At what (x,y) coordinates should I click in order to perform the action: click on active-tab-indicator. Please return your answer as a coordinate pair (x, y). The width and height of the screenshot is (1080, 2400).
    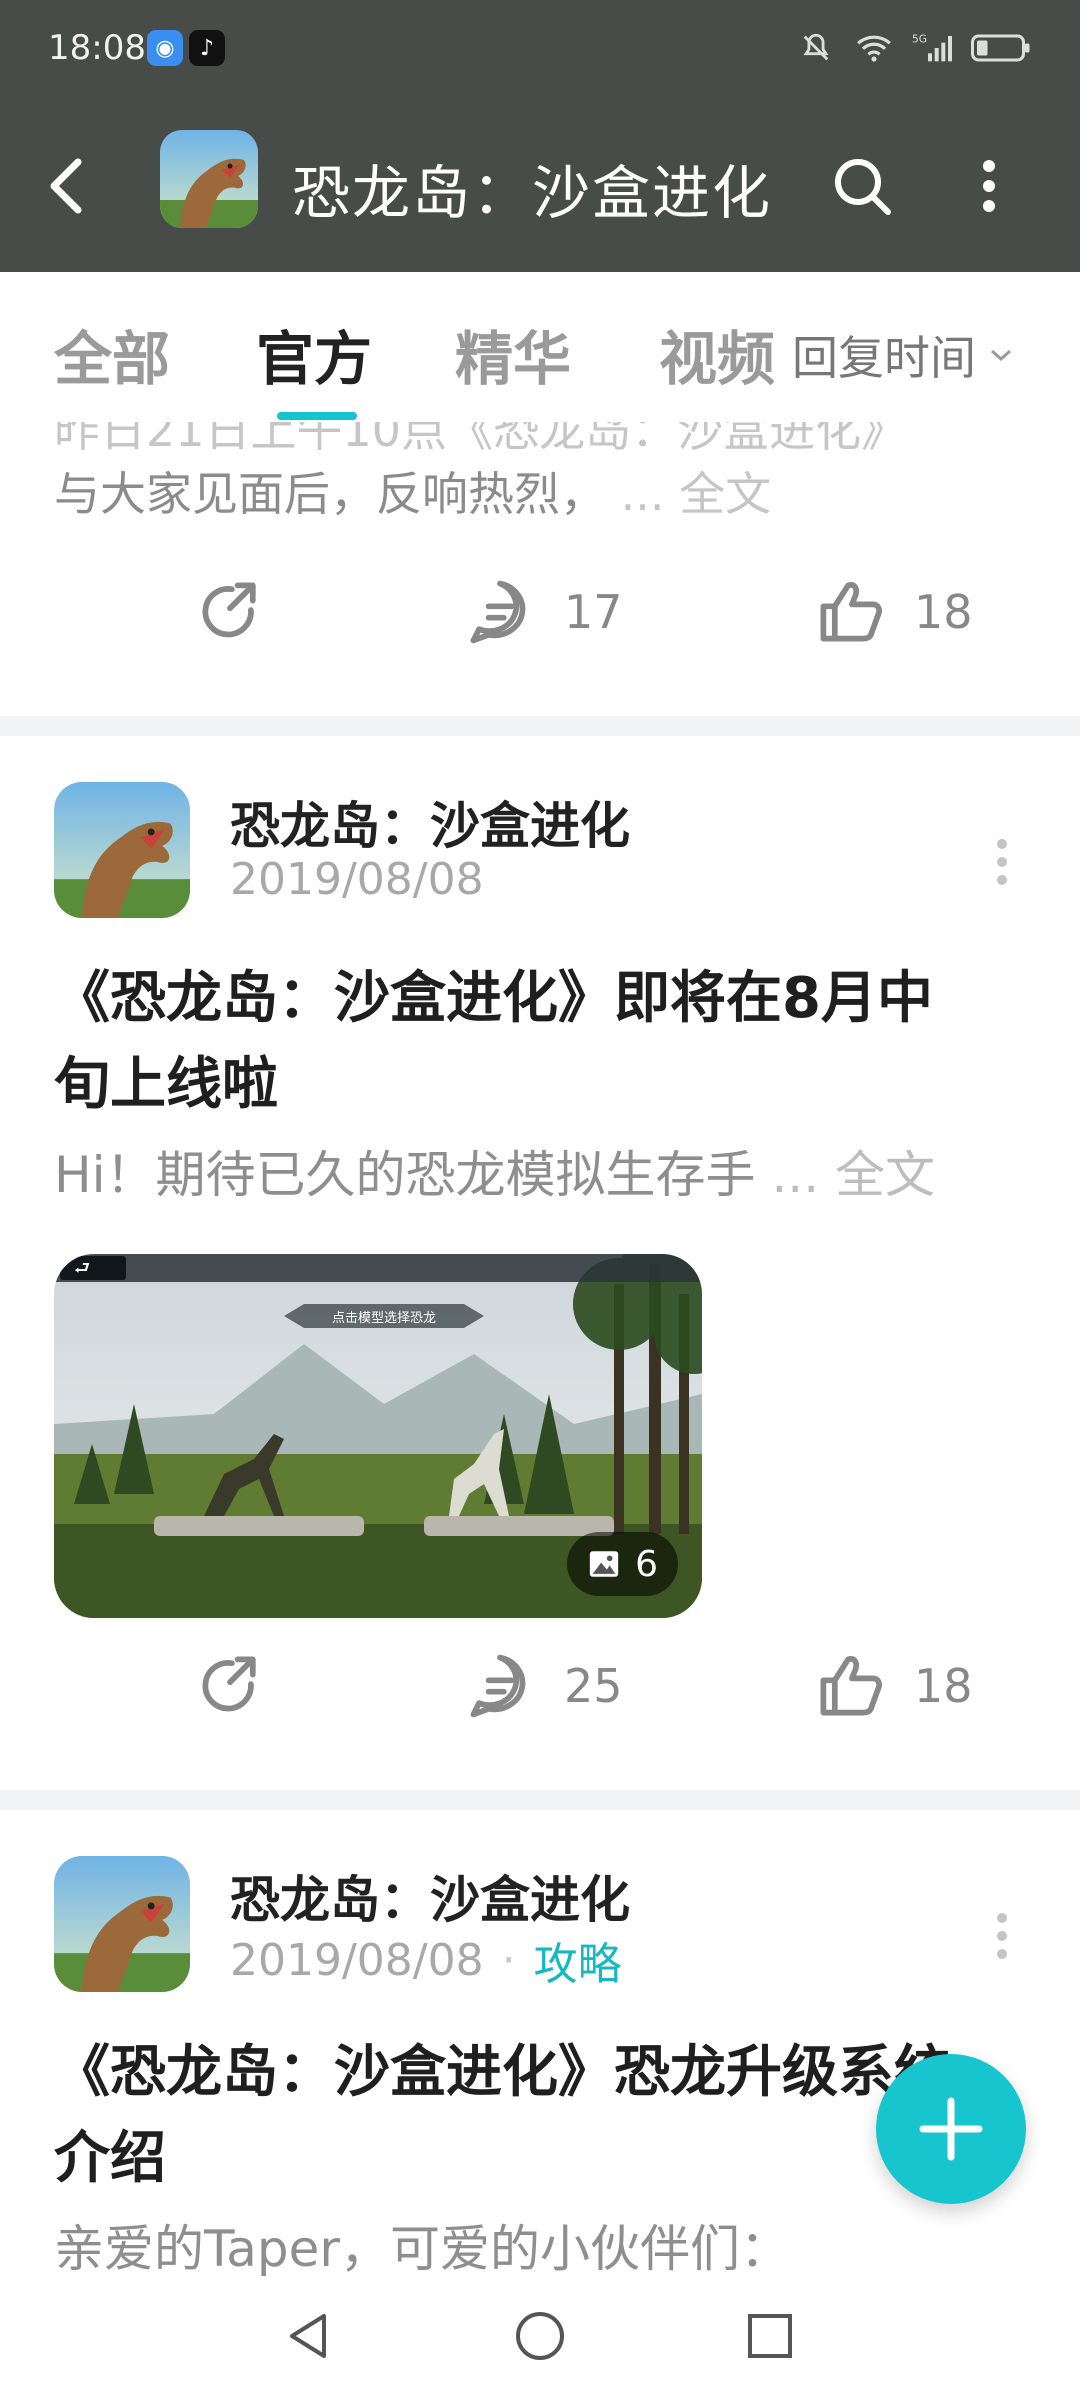
    Looking at the image, I should click on (317, 416).